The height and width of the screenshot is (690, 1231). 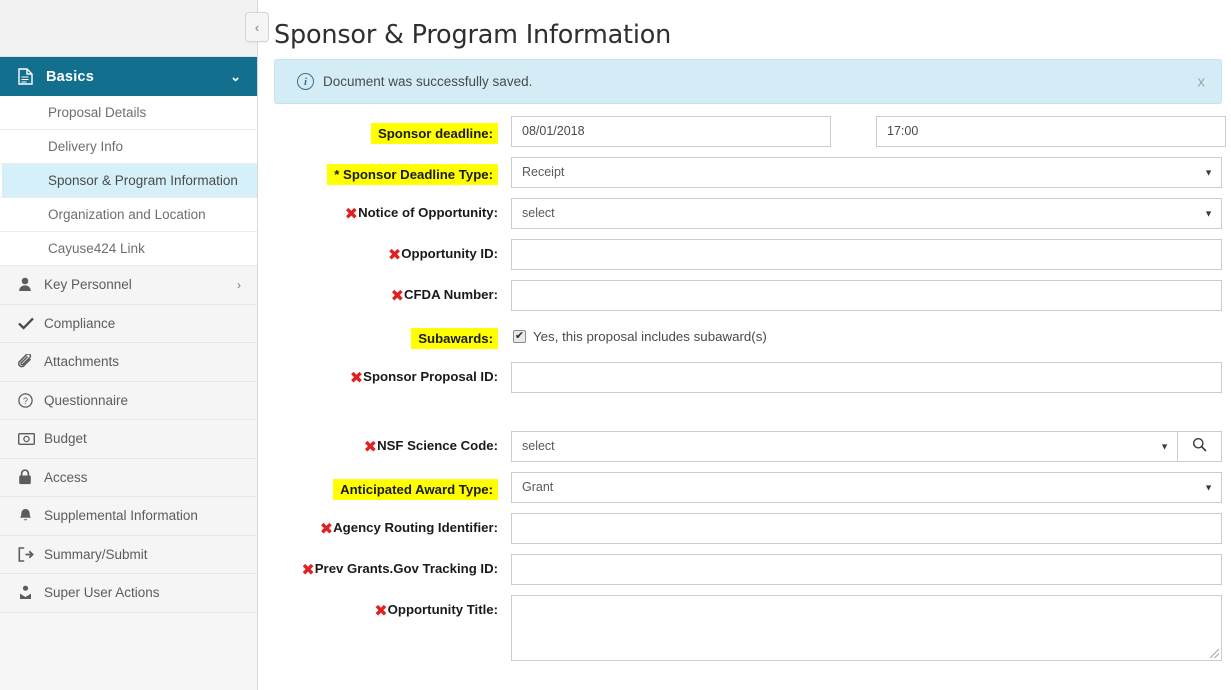 I want to click on field-row-prev-grants-gov-tracking-id: ✖ Prev Grants.Gov Tracking ID:, so click(x=740, y=569).